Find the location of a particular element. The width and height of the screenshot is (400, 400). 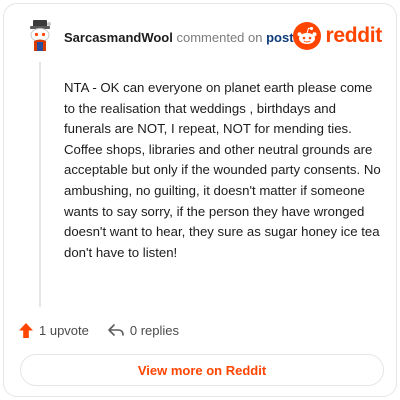

comment-header: SarcasmandWool commented on post reddit is located at coordinates (203, 37).